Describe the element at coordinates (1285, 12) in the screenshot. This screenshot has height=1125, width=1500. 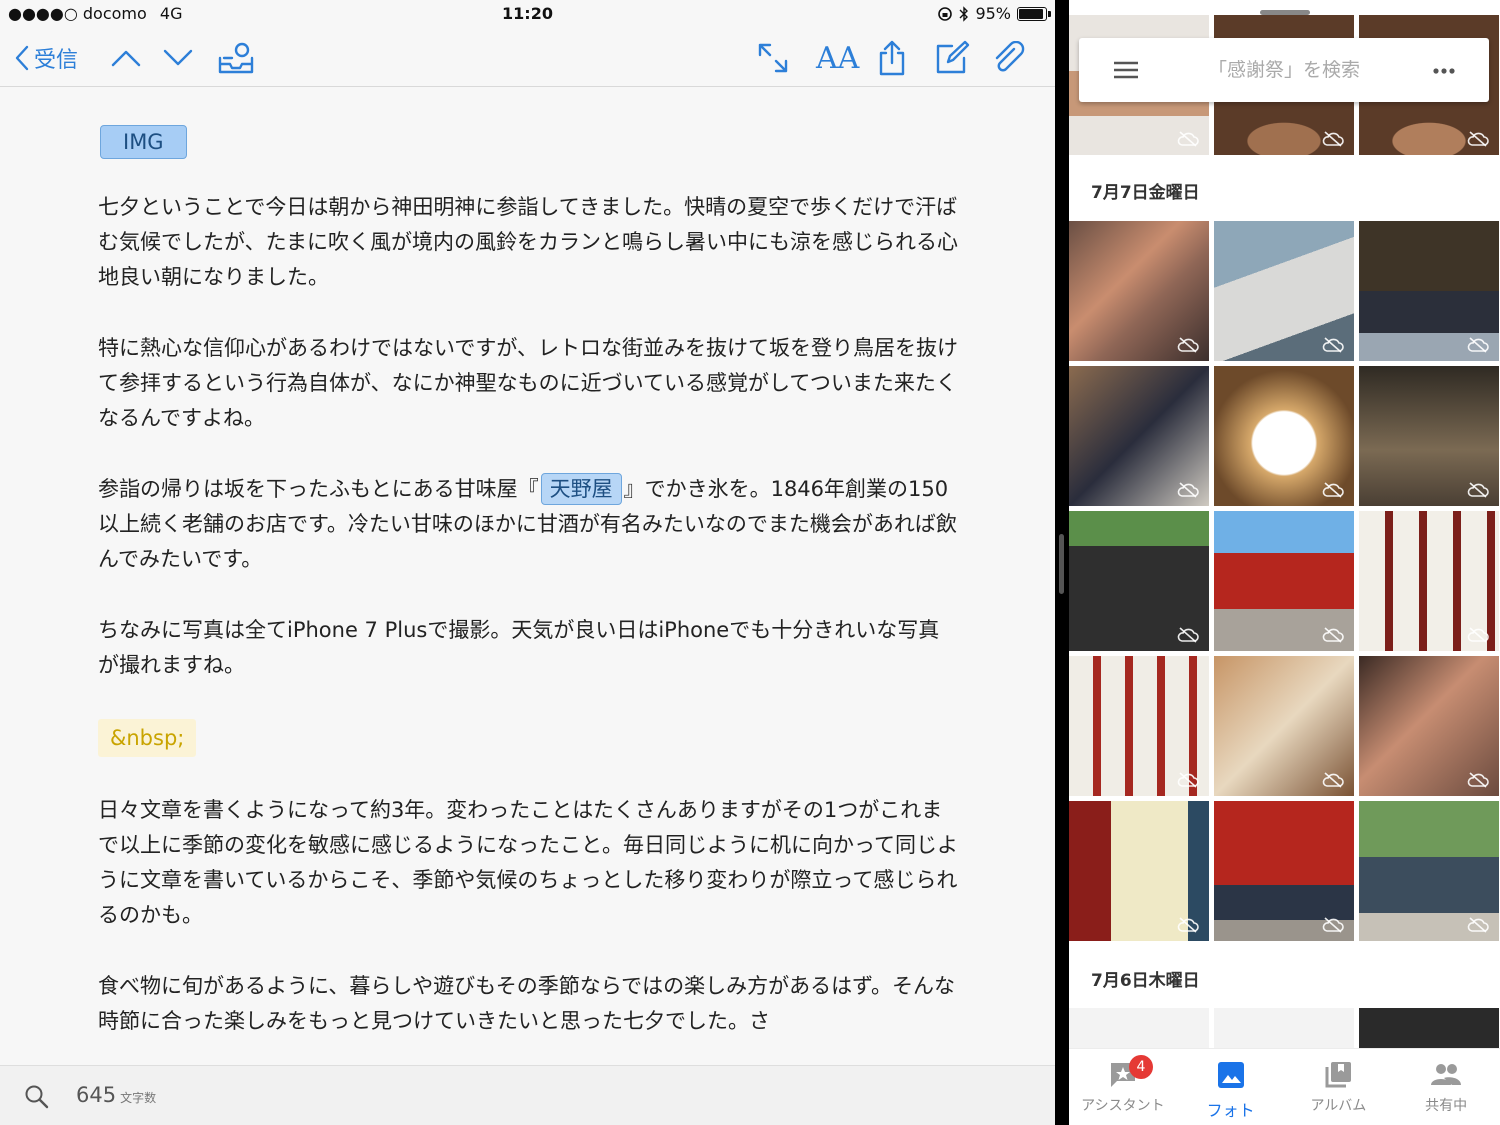
I see `drag-handle` at that location.